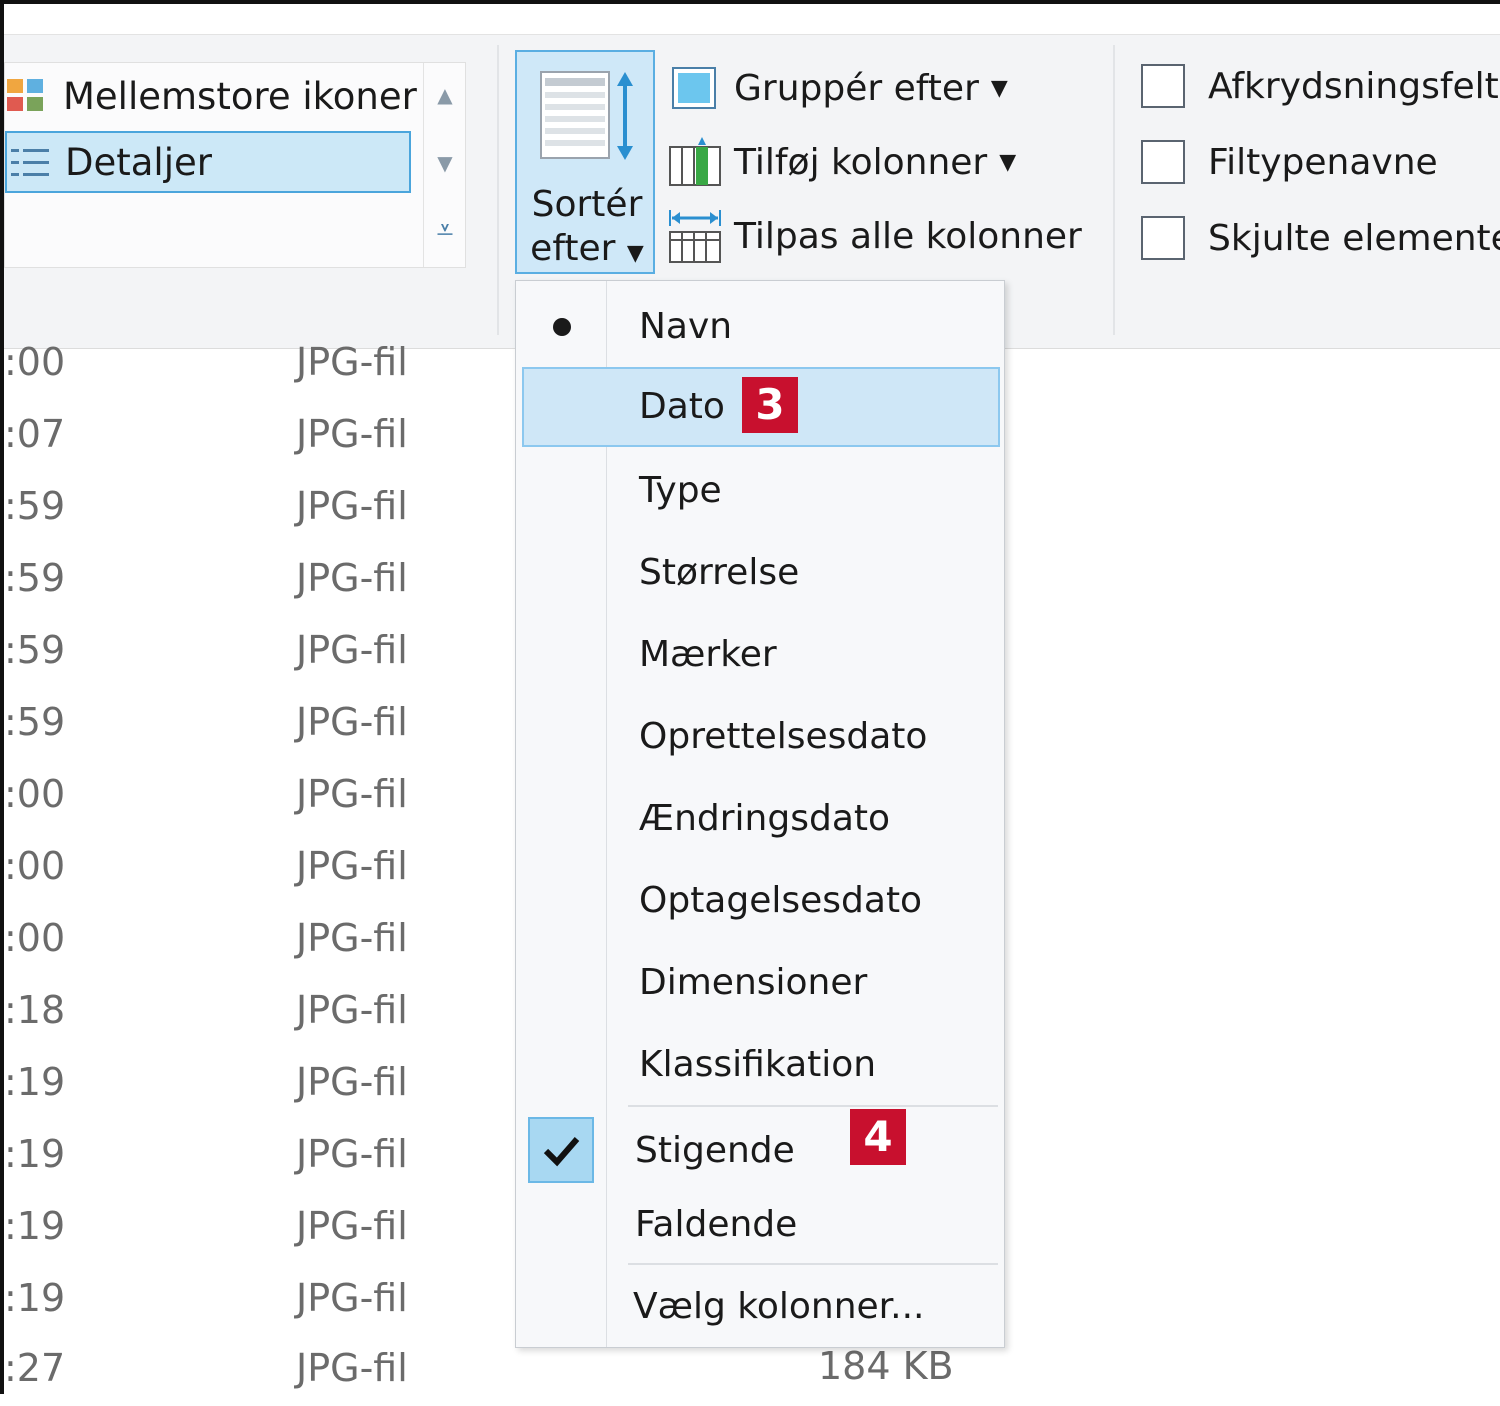 The image size is (1500, 1406). I want to click on file-time: :07, so click(35, 434).